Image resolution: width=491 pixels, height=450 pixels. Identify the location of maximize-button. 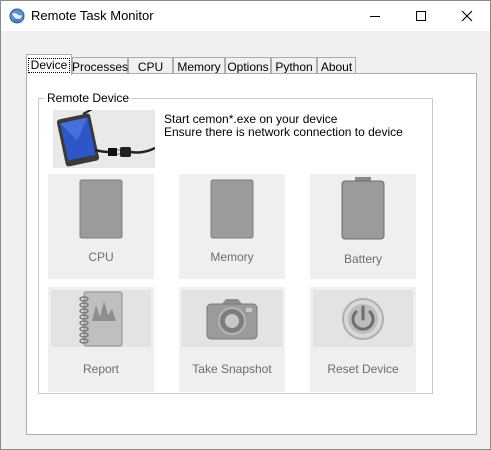
(421, 16).